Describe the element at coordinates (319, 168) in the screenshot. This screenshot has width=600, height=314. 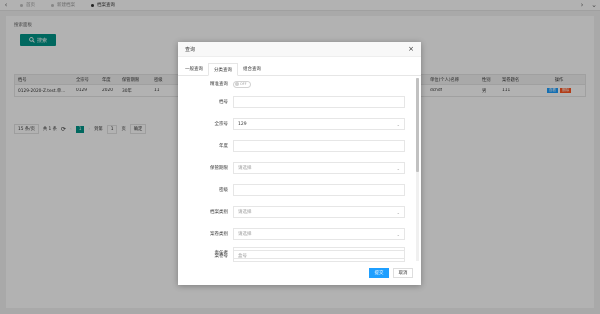
I see `bao-guan-select: 请选择 ⌄` at that location.